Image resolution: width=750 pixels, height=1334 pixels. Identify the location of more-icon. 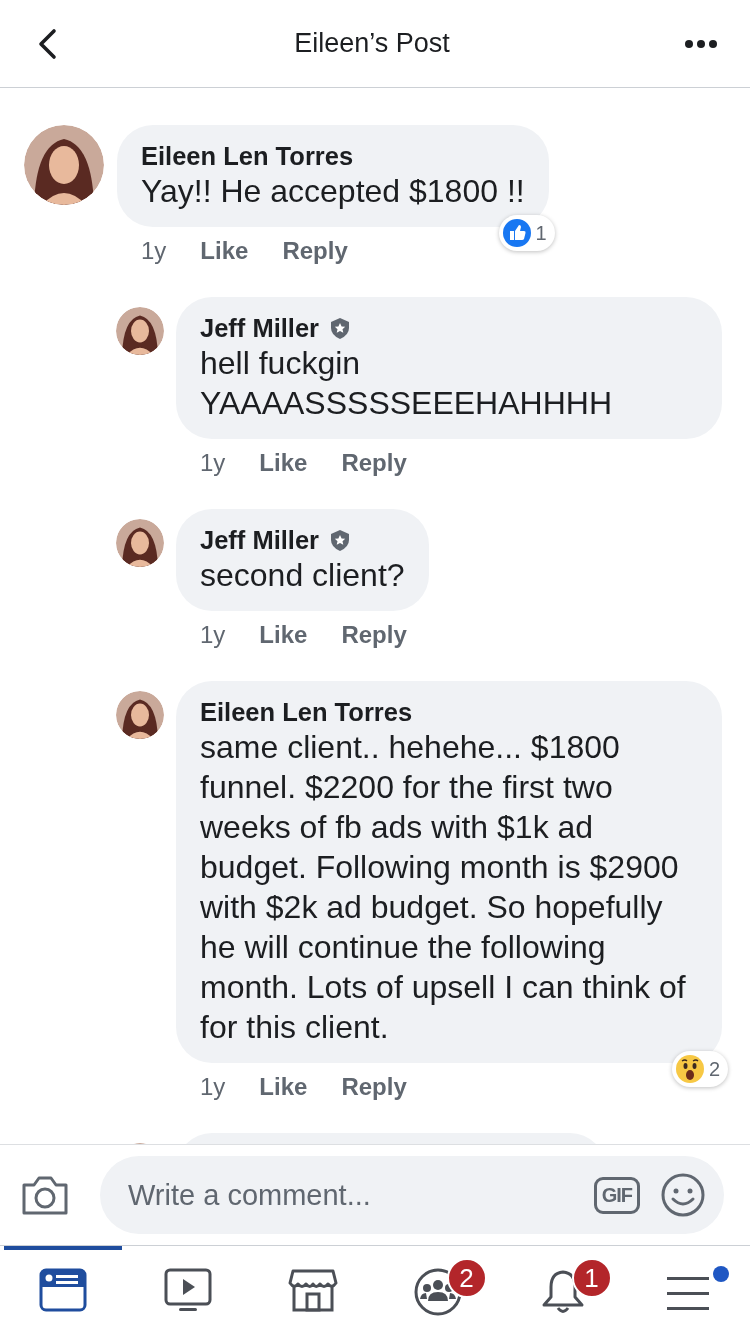
(701, 43).